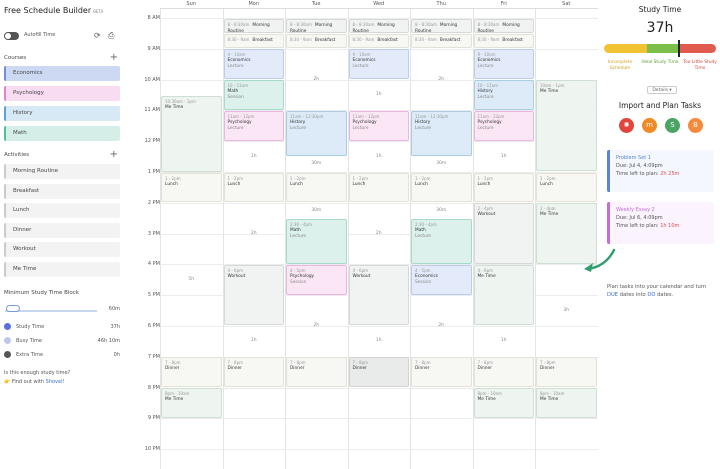 This screenshot has width=720, height=469. Describe the element at coordinates (174, 107) in the screenshot. I see `event-name: Me Time` at that location.